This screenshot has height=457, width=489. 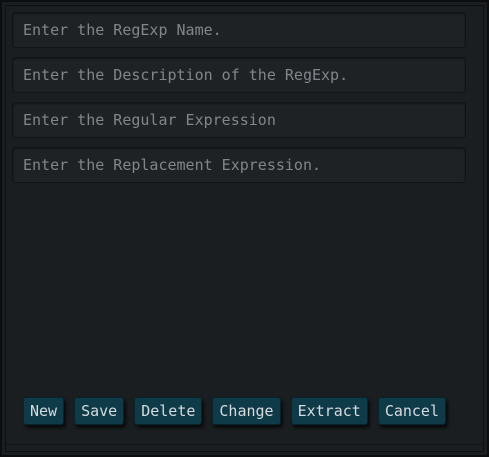 I want to click on action-button-row: New Save Delete Change Extract Cancel, so click(x=234, y=411).